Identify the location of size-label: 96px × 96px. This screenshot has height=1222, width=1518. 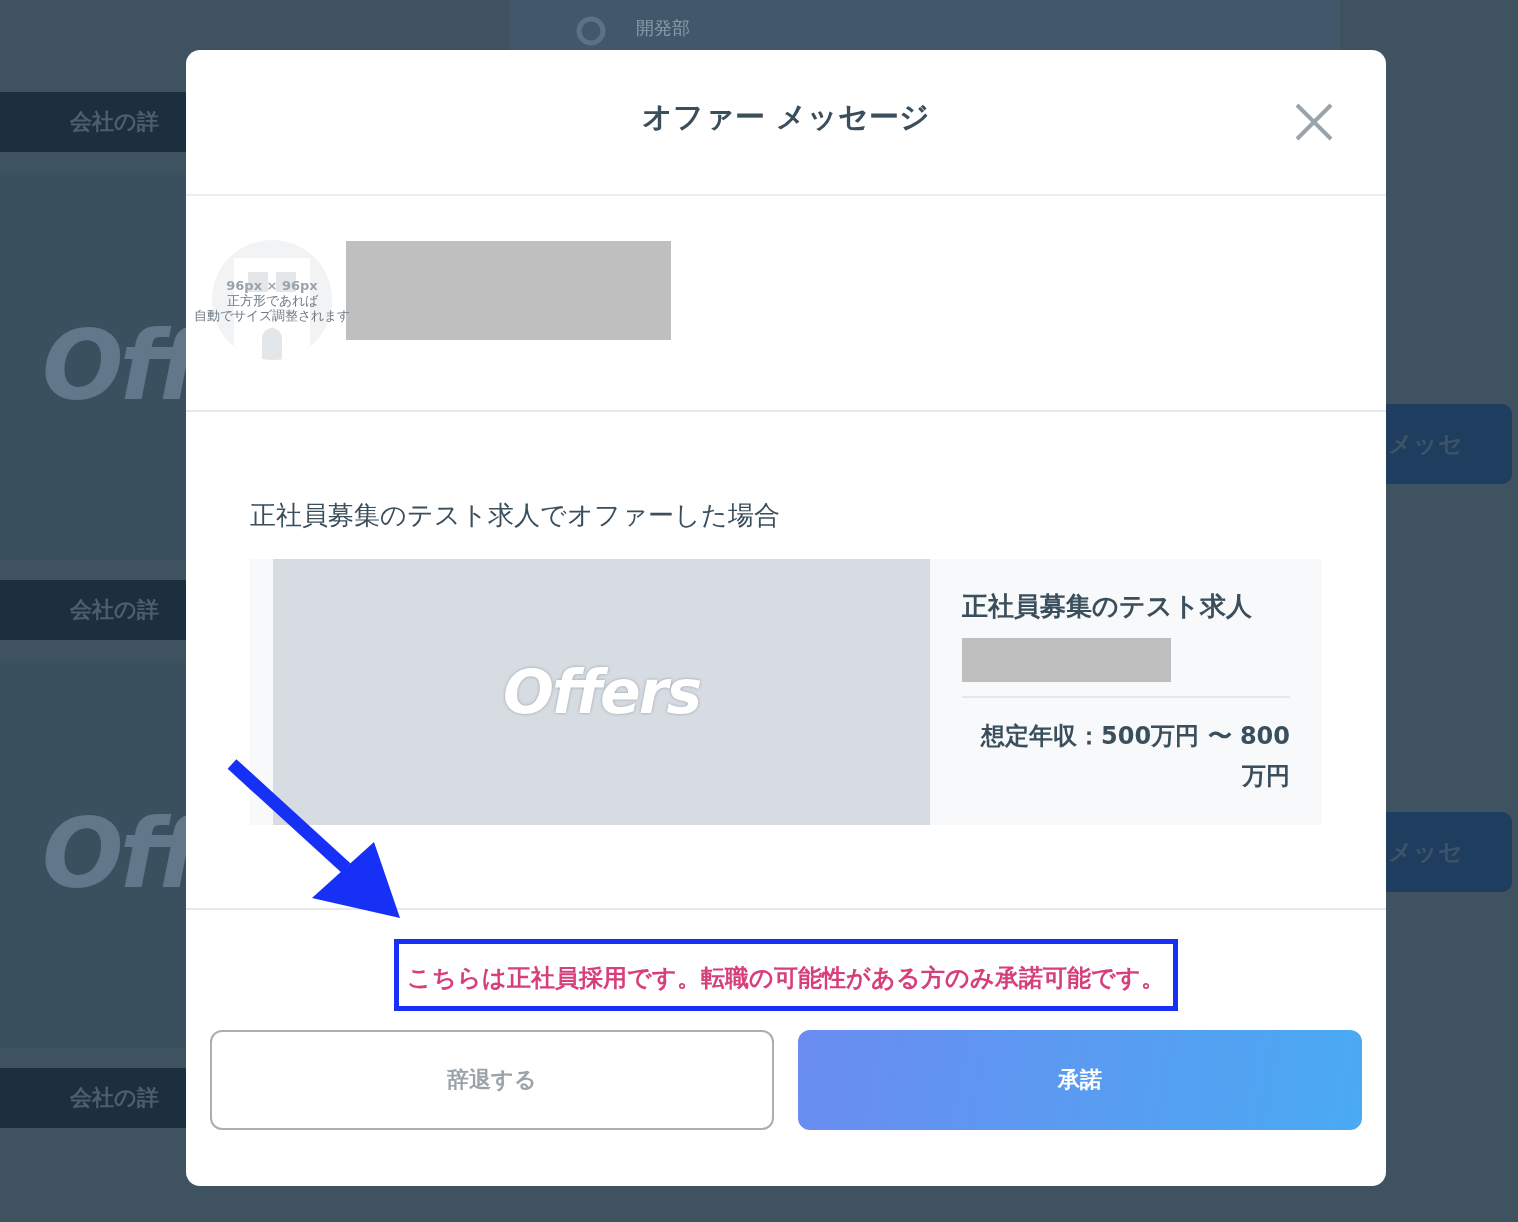
(272, 285).